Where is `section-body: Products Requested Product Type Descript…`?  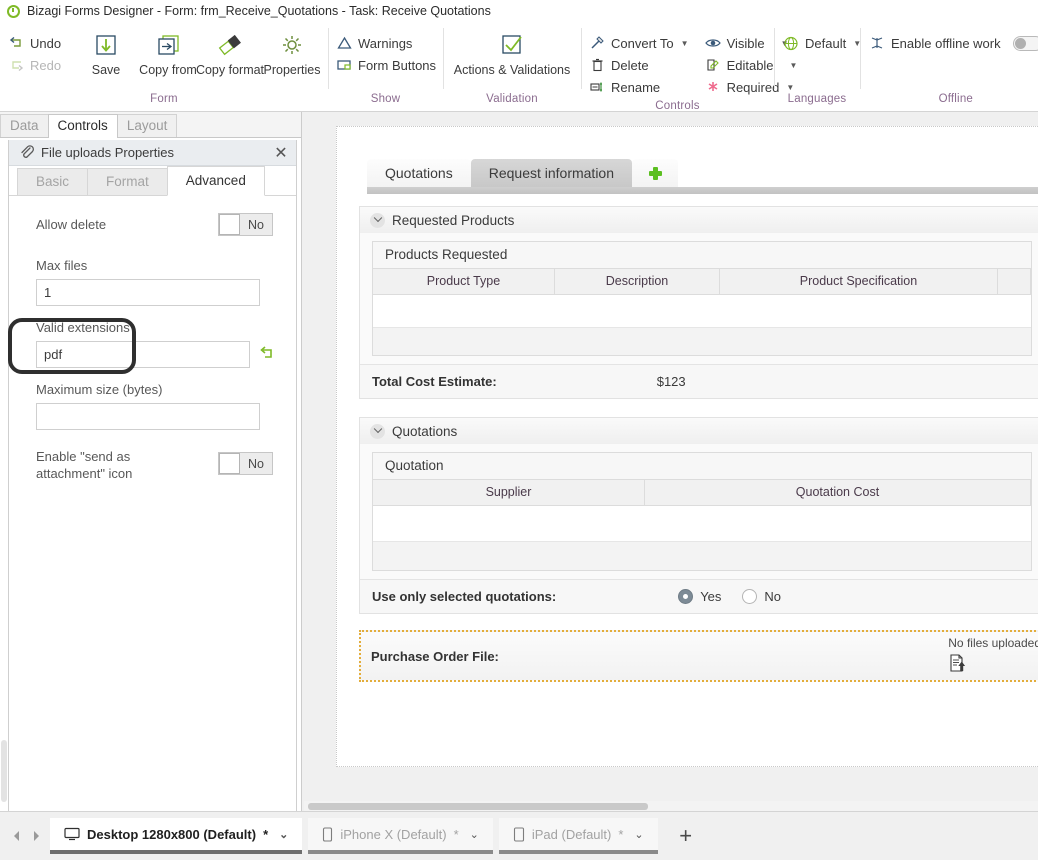
section-body: Products Requested Product Type Descript… is located at coordinates (699, 298).